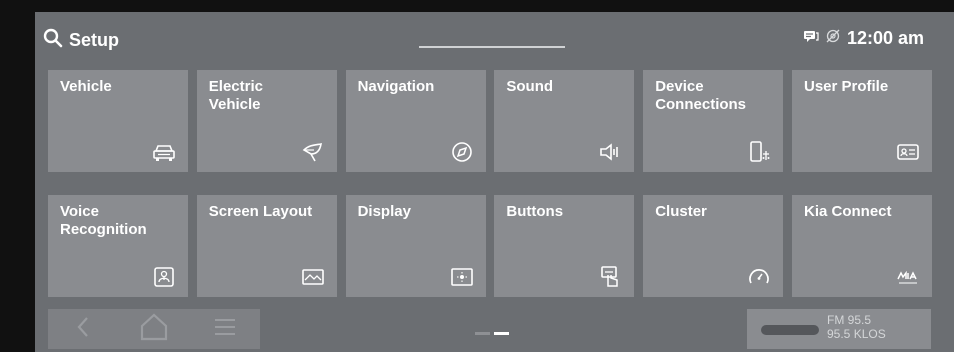 The height and width of the screenshot is (352, 954). I want to click on media-widget: FM 95.5 95.5 KLOS, so click(839, 329).